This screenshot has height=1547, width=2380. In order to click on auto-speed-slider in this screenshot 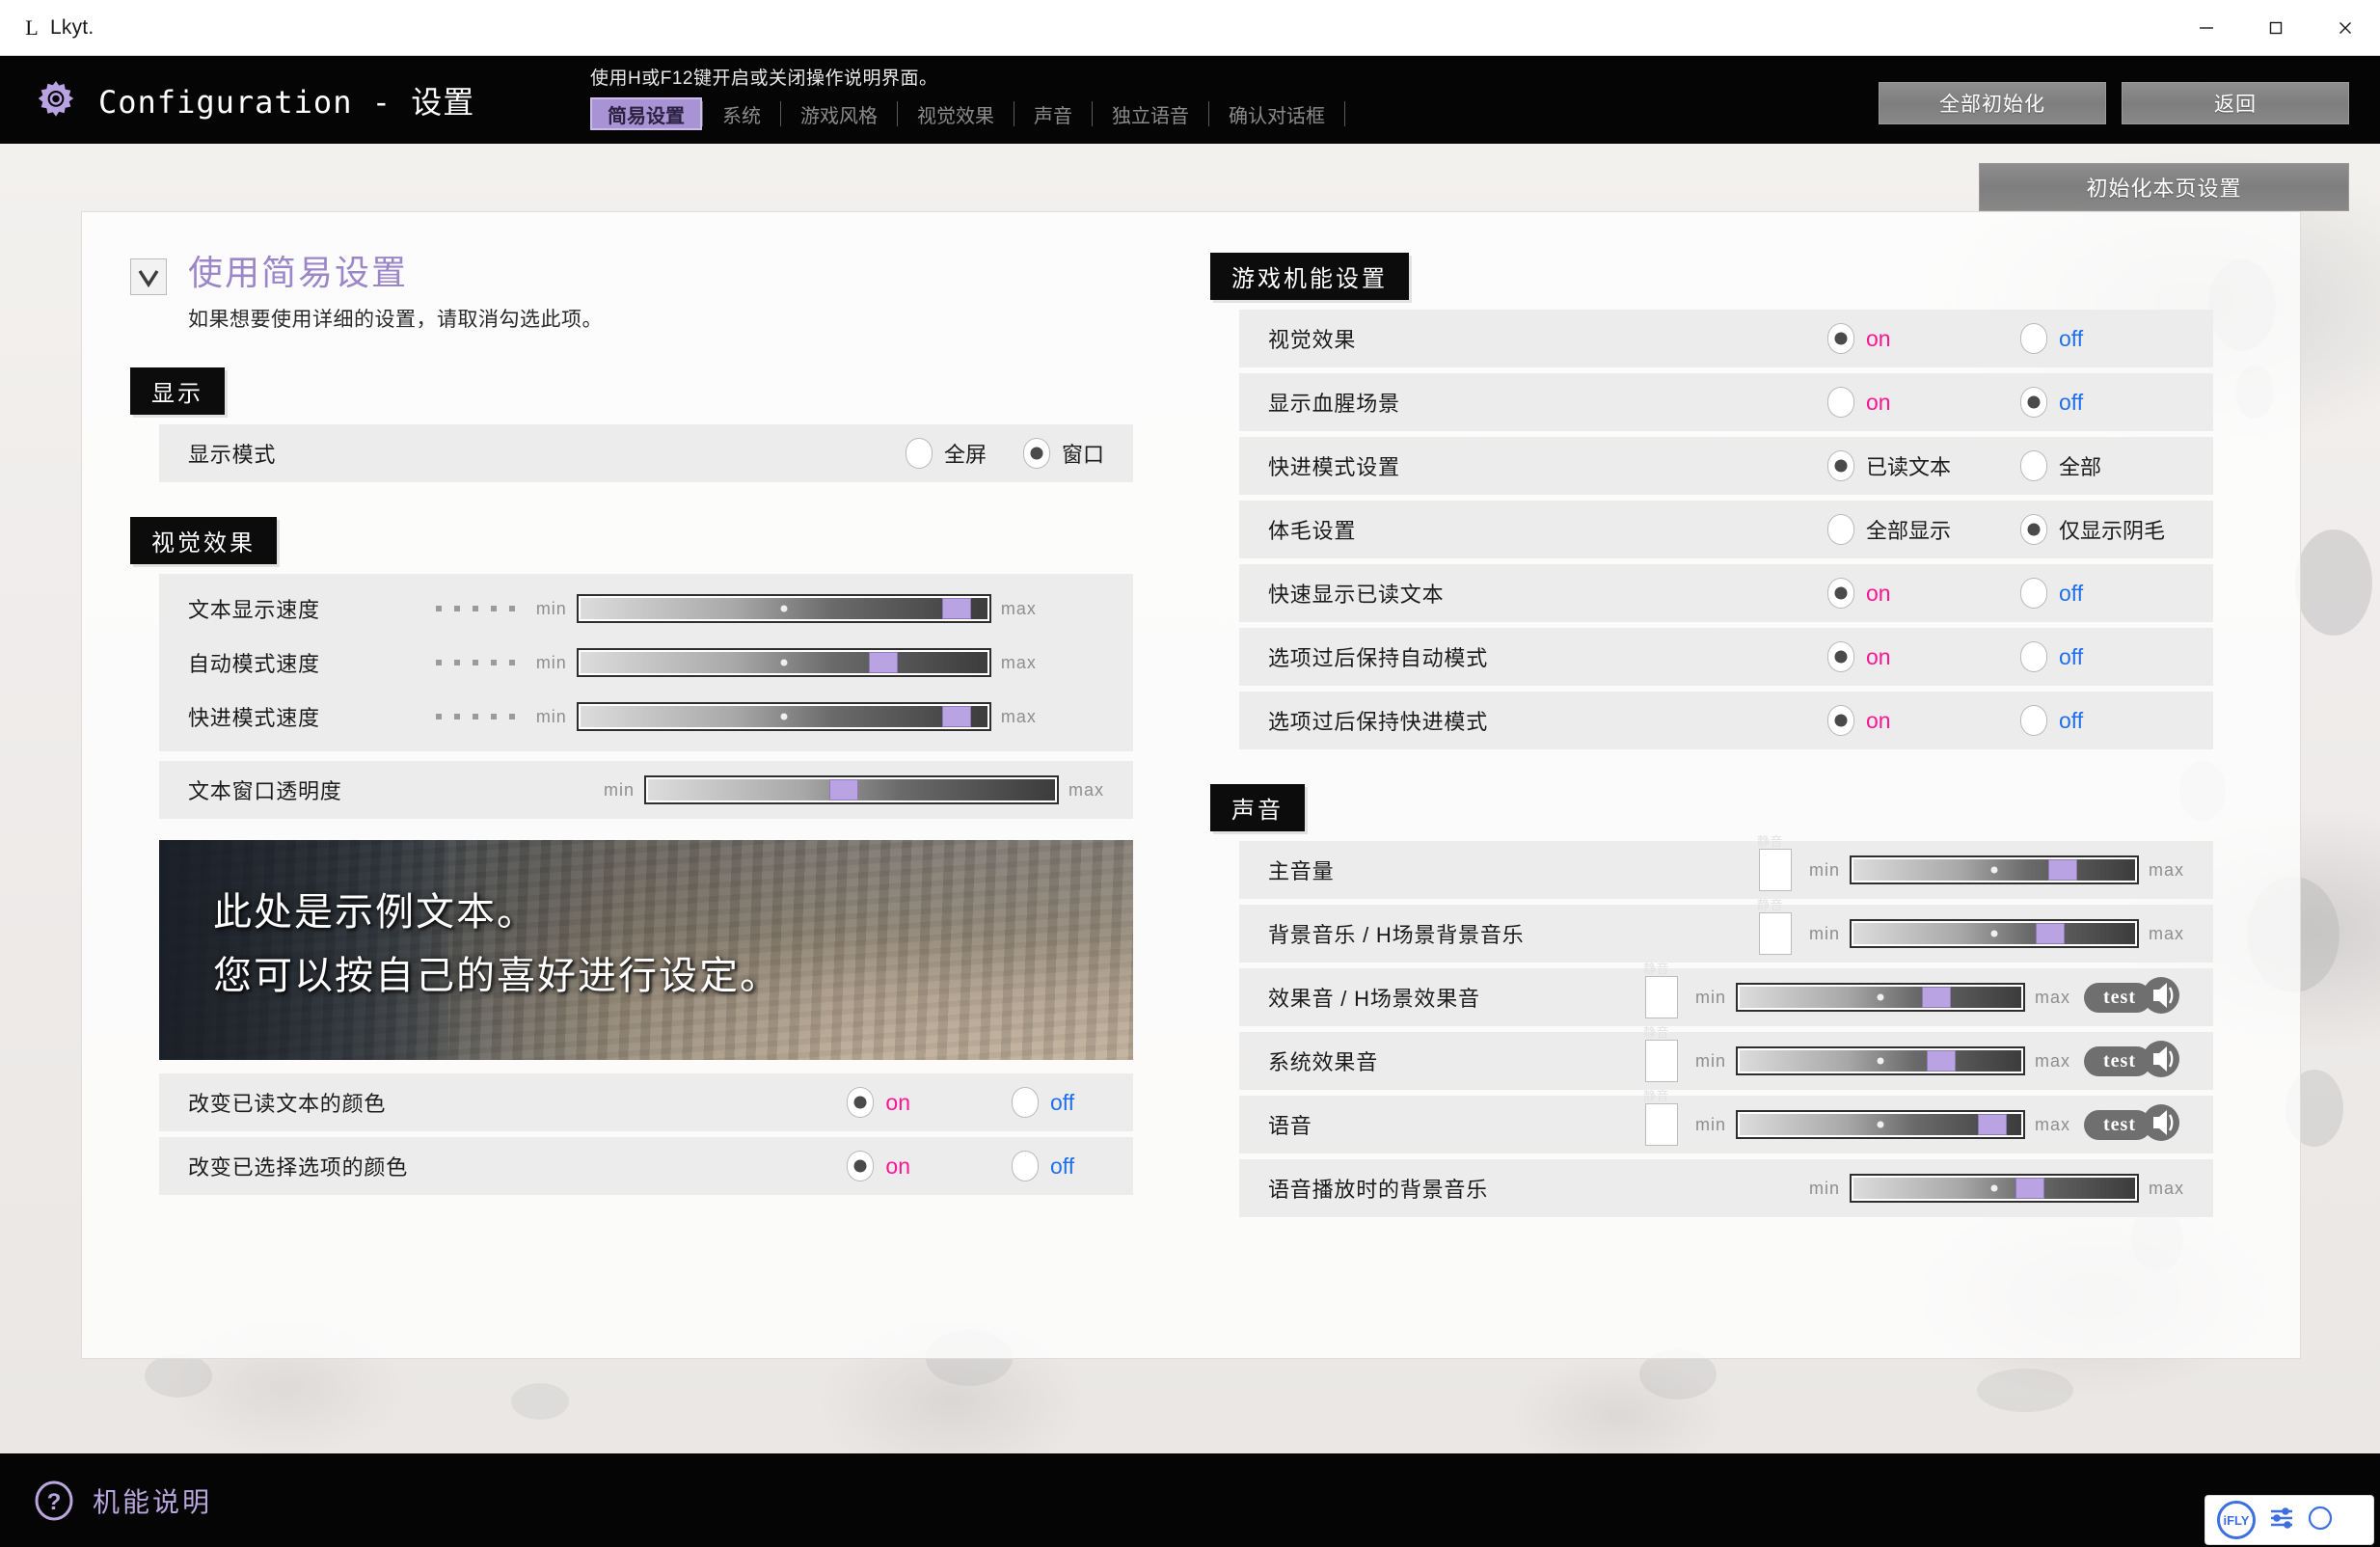, I will do `click(784, 663)`.